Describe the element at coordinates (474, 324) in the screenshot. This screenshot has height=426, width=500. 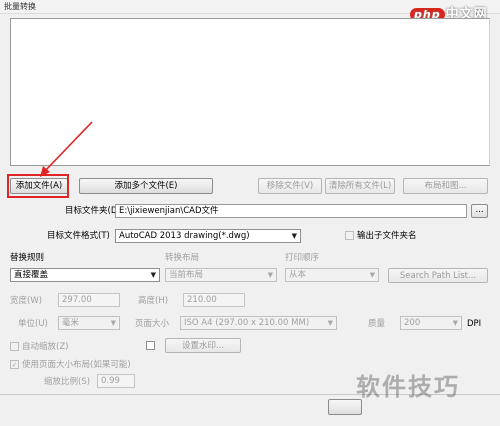
I see `quality-unit: DPI` at that location.